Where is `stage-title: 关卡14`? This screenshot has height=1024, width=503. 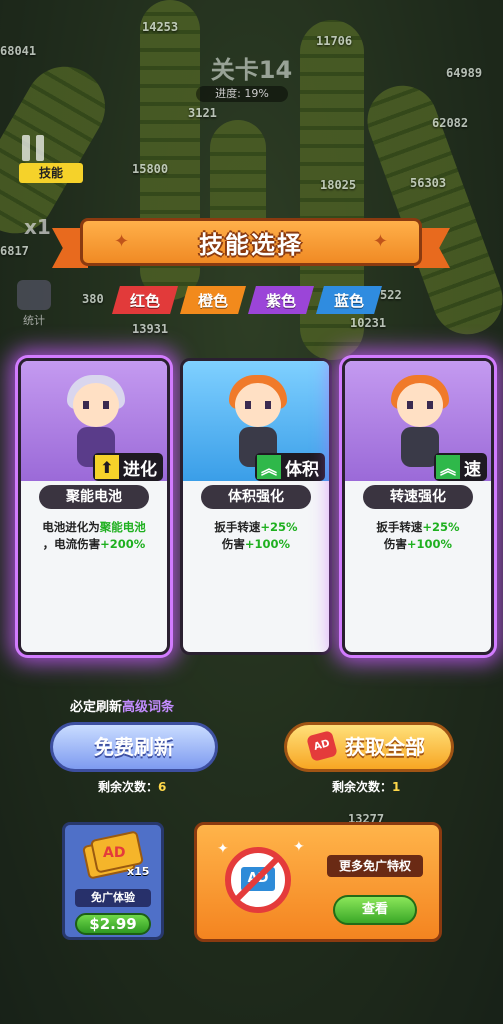 stage-title: 关卡14 is located at coordinates (251, 70).